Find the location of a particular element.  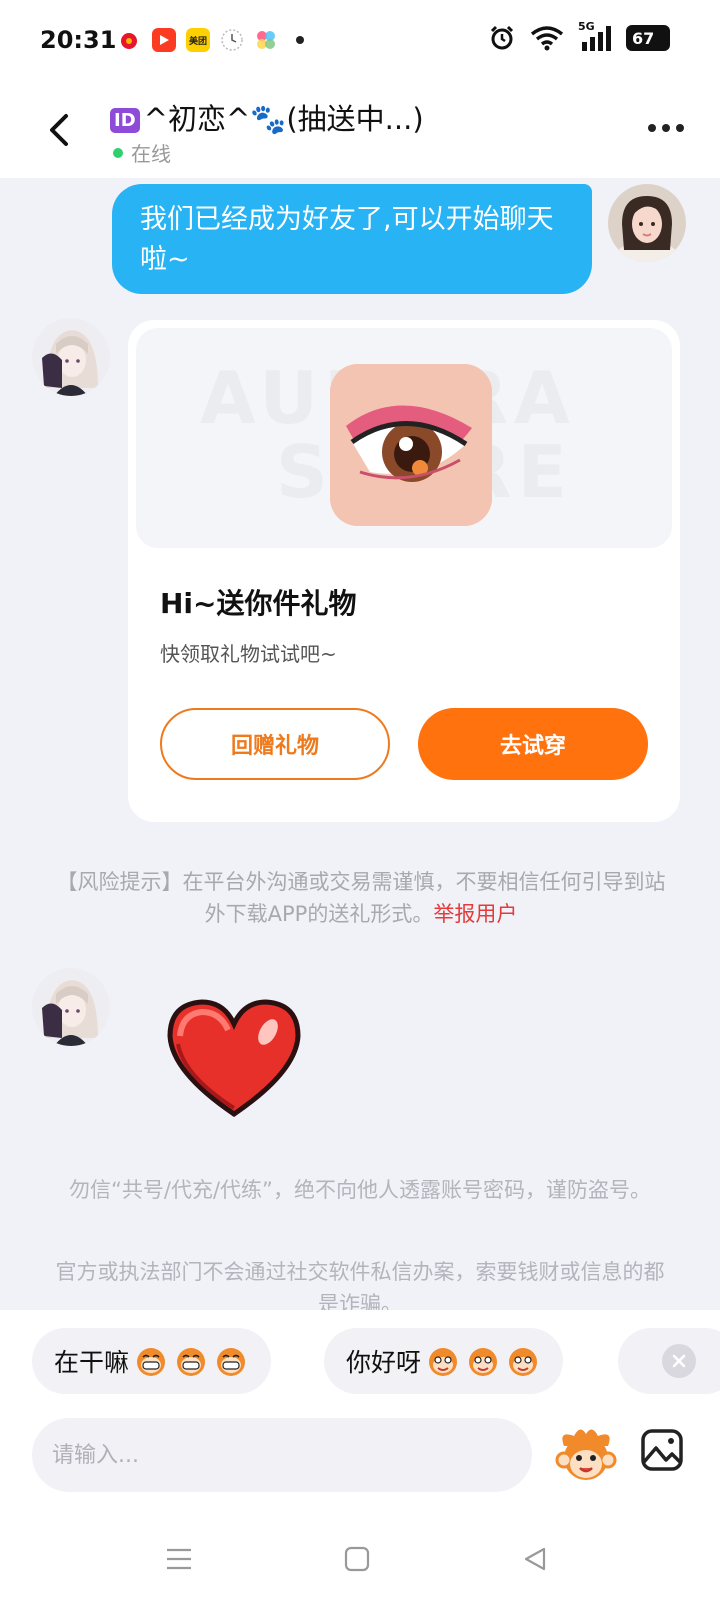

system-nav-bar is located at coordinates (360, 1560).